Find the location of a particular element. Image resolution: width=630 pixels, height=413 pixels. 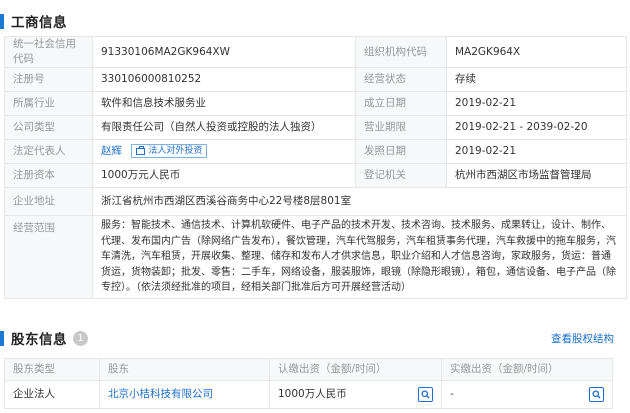

reg-number-label: 注册号 is located at coordinates (48, 79).